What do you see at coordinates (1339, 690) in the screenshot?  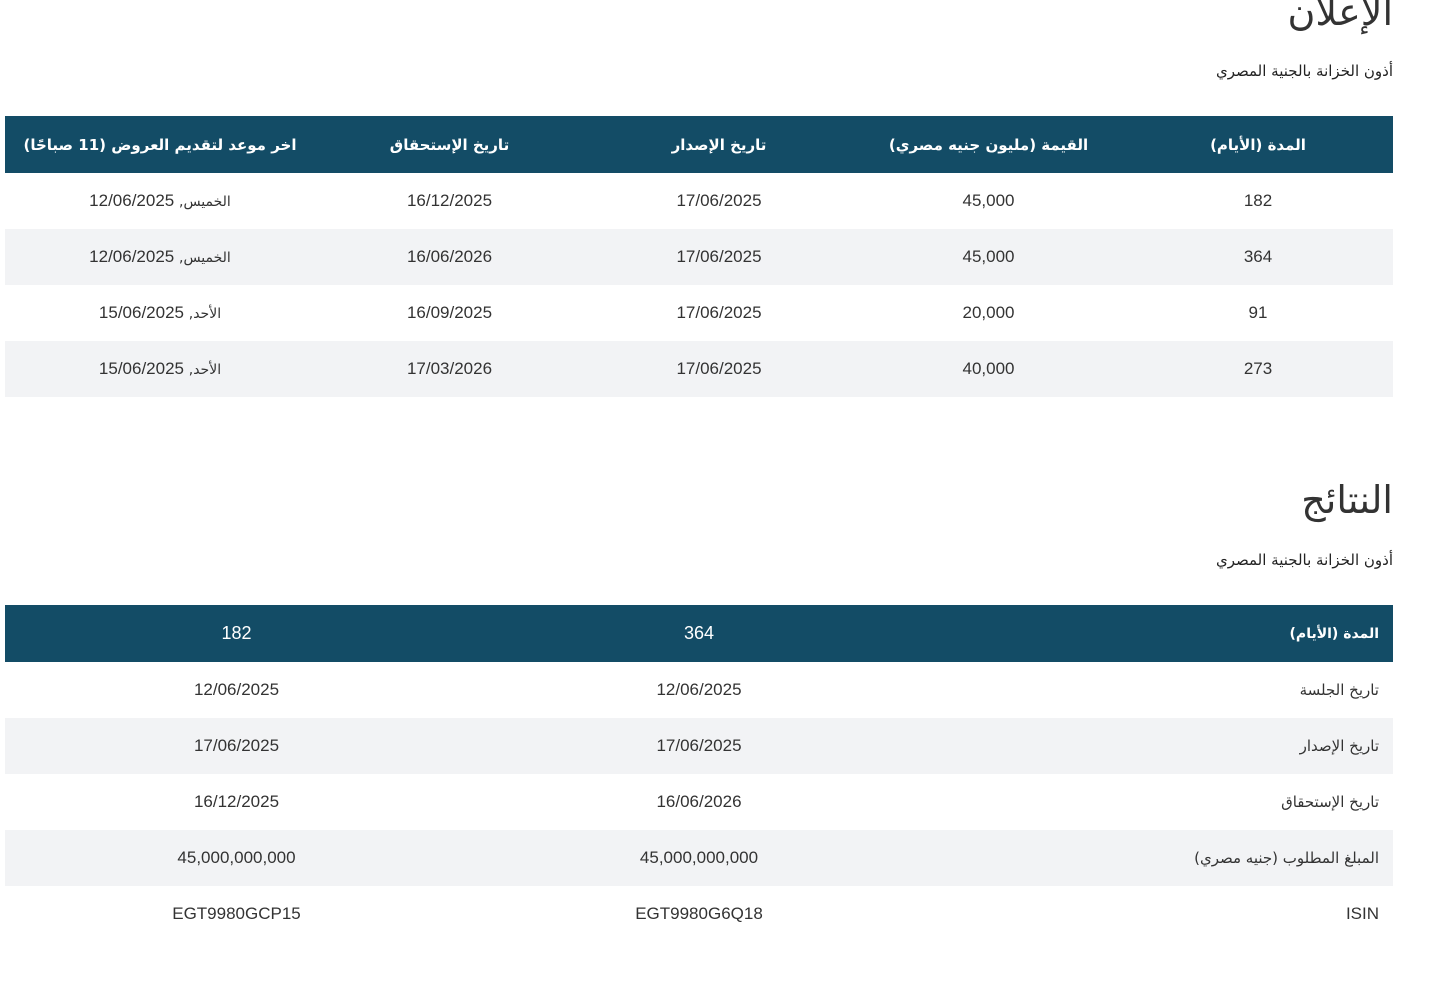 I see `row-label: تاريخ الجلسة` at bounding box center [1339, 690].